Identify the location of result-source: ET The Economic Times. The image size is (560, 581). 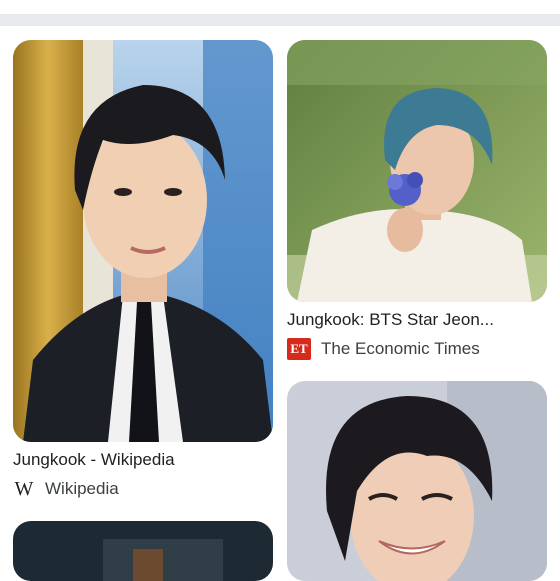
(383, 349).